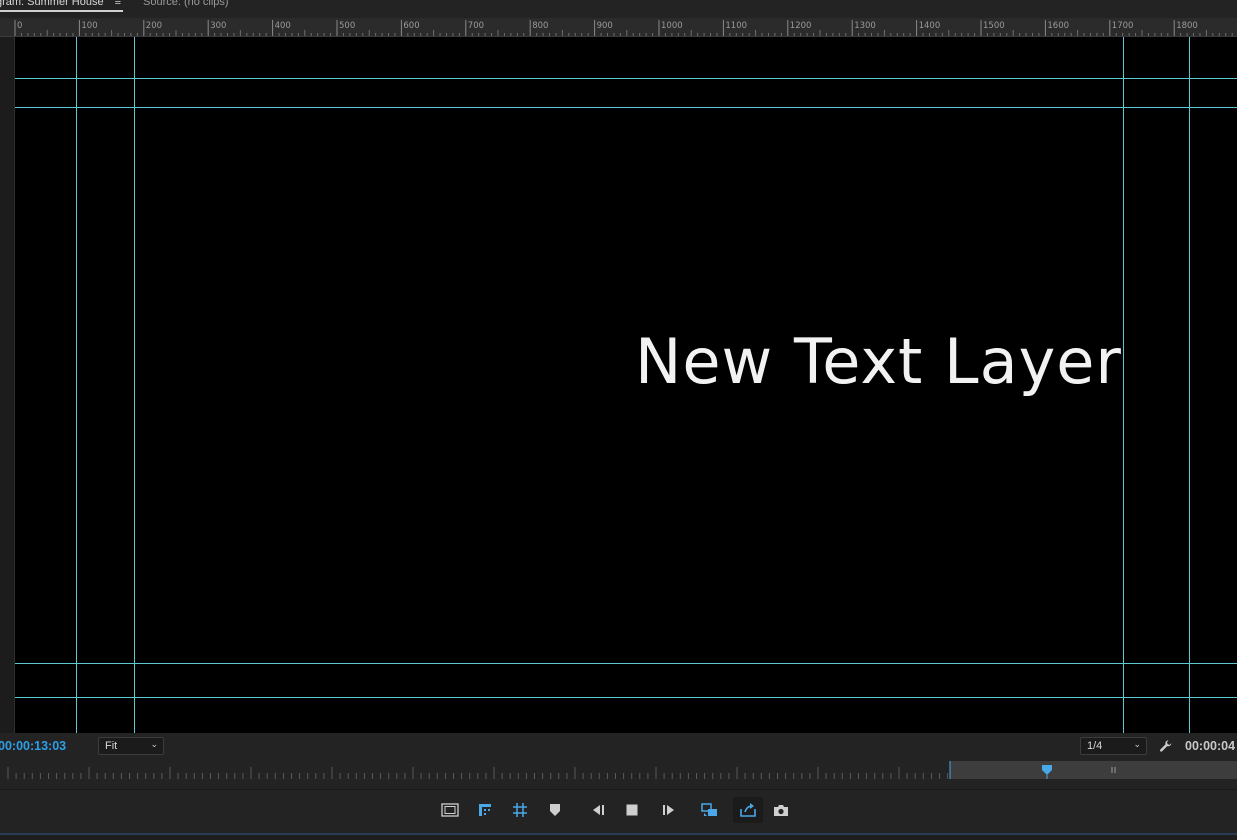  What do you see at coordinates (52, 4) in the screenshot?
I see `tab-program-label: gram: Summer House` at bounding box center [52, 4].